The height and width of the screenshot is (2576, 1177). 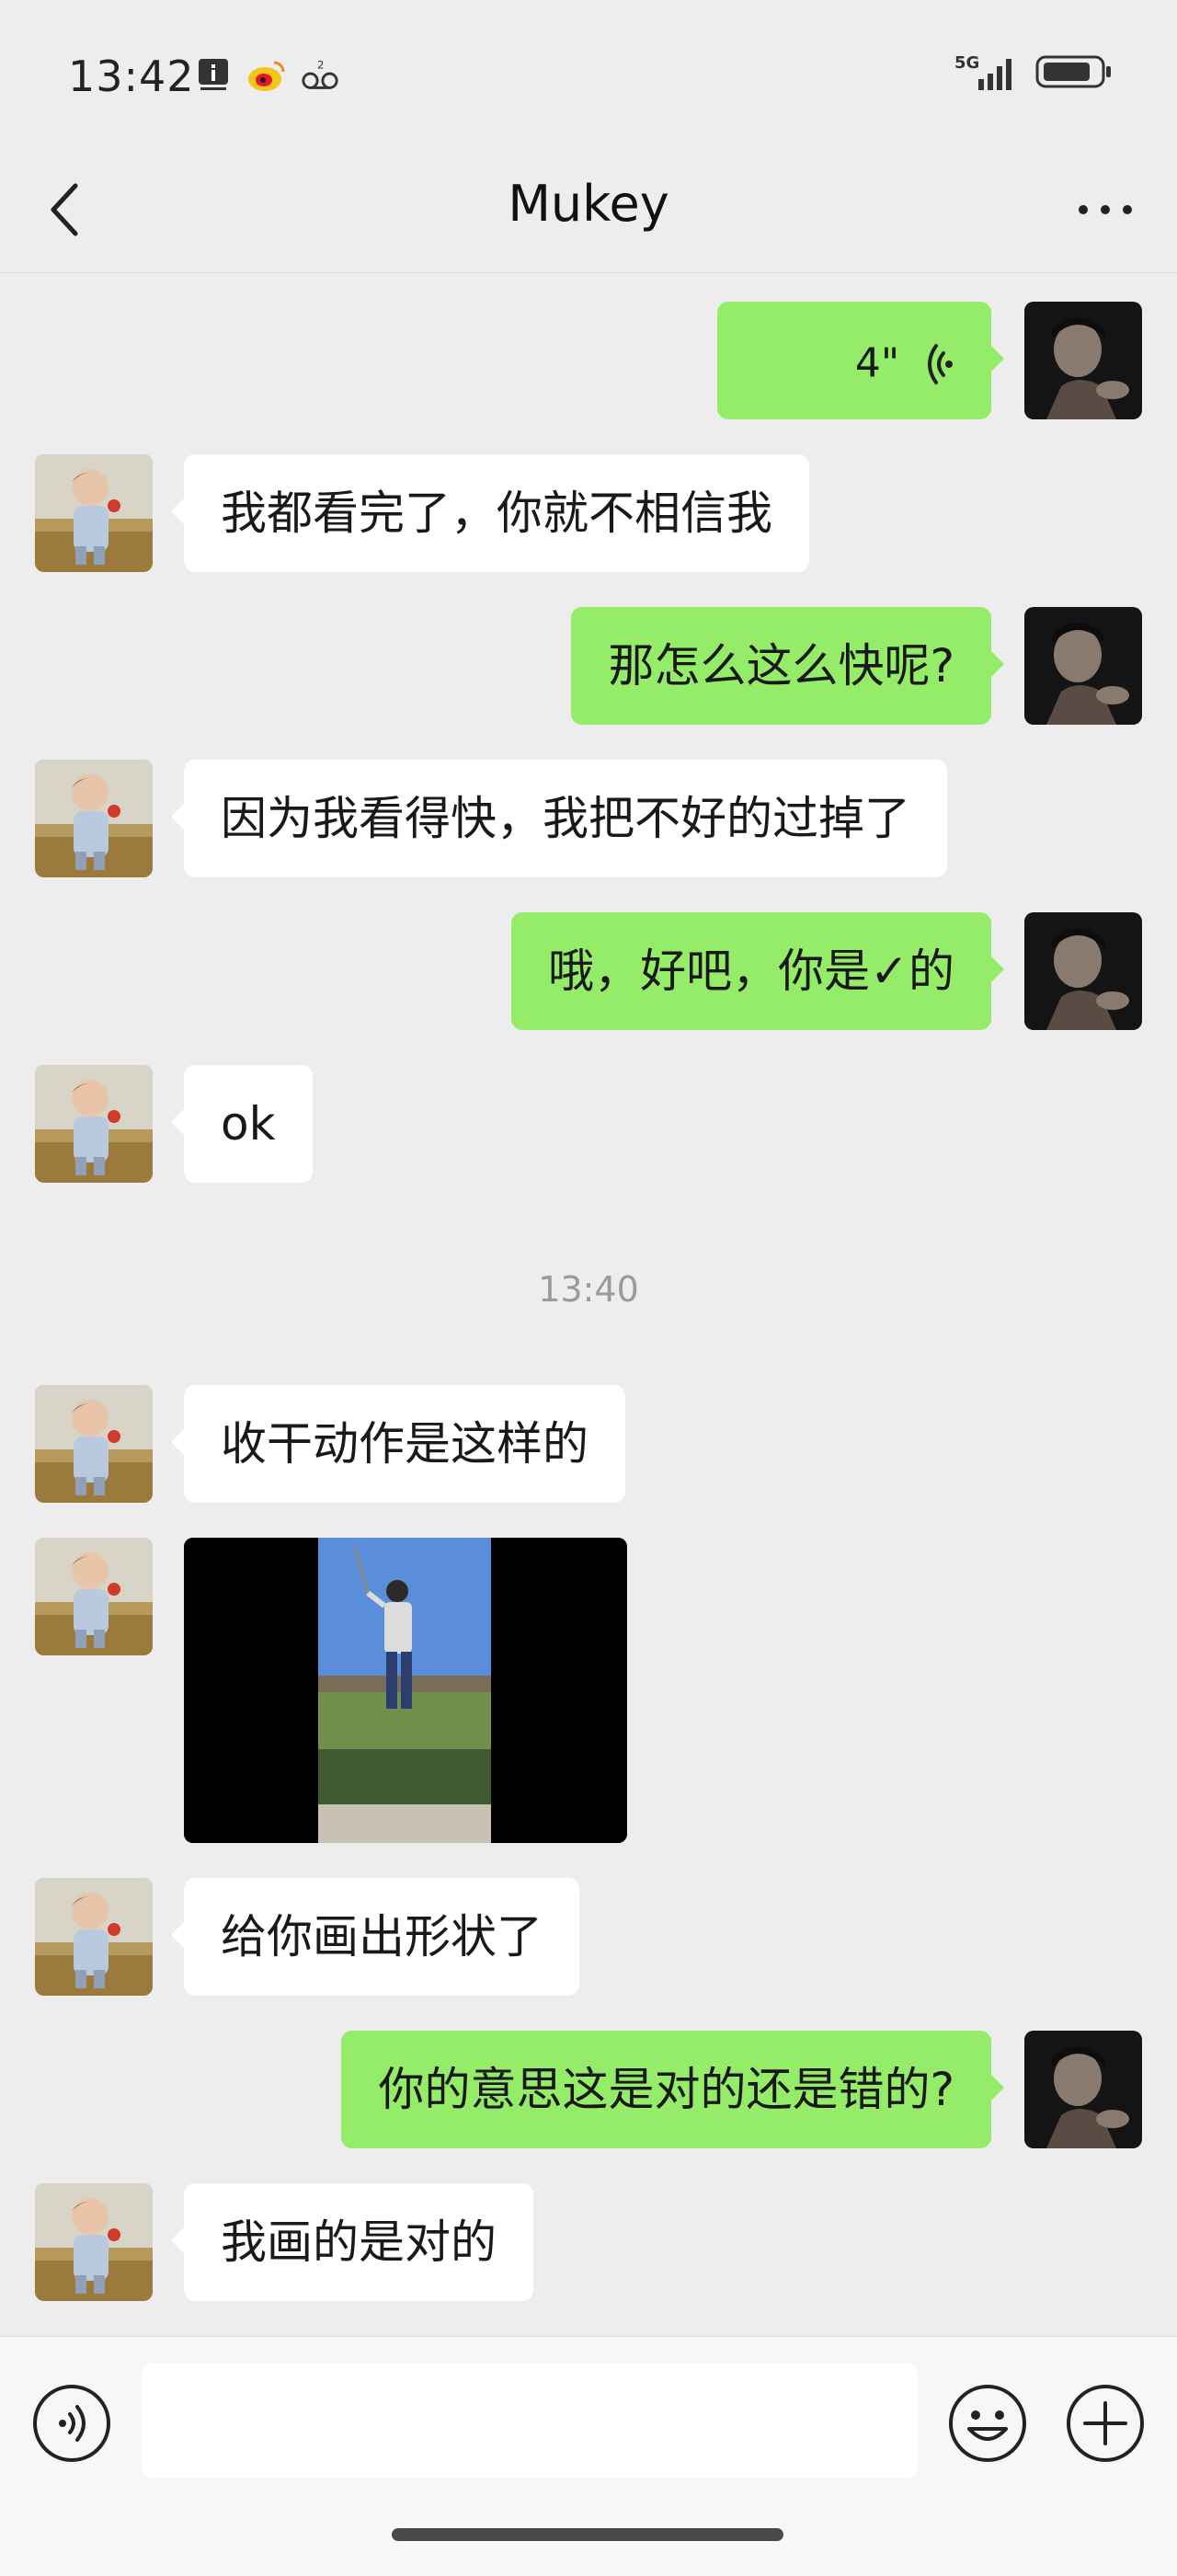 What do you see at coordinates (490, 513) in the screenshot?
I see `received-message: 我都看完了，你就不相信我` at bounding box center [490, 513].